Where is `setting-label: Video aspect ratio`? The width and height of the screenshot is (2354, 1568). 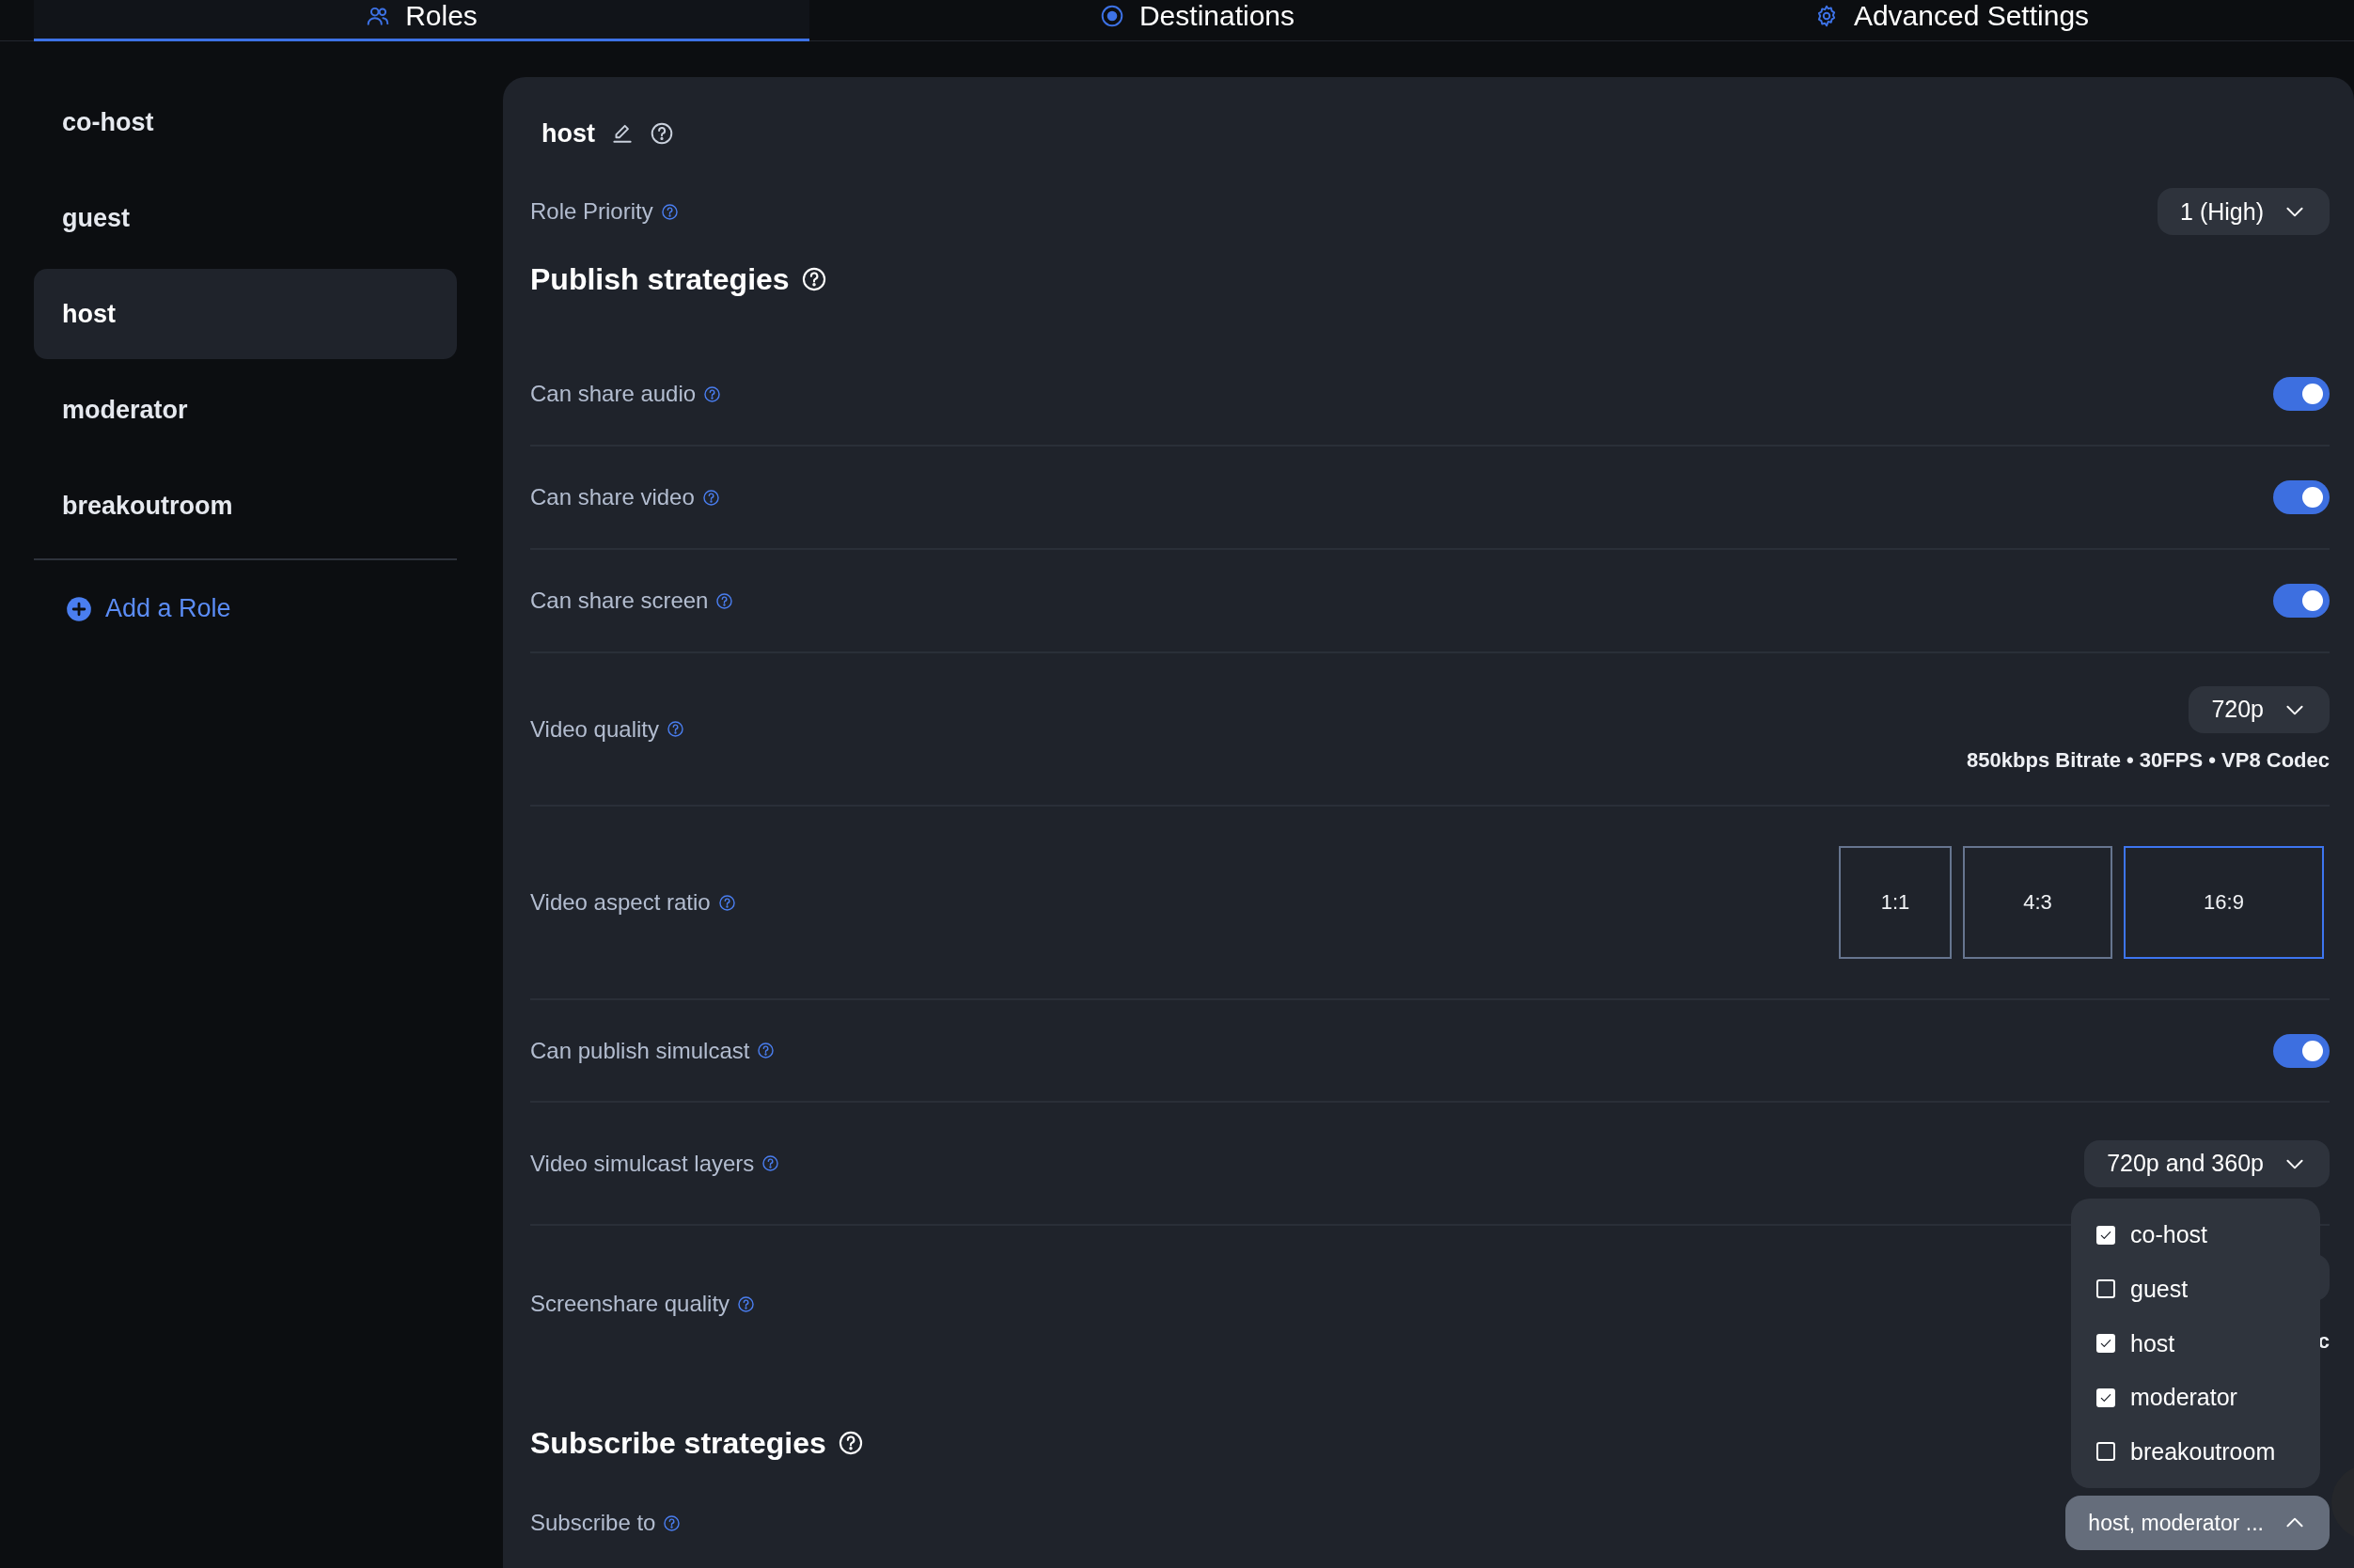
setting-label: Video aspect ratio is located at coordinates (620, 902).